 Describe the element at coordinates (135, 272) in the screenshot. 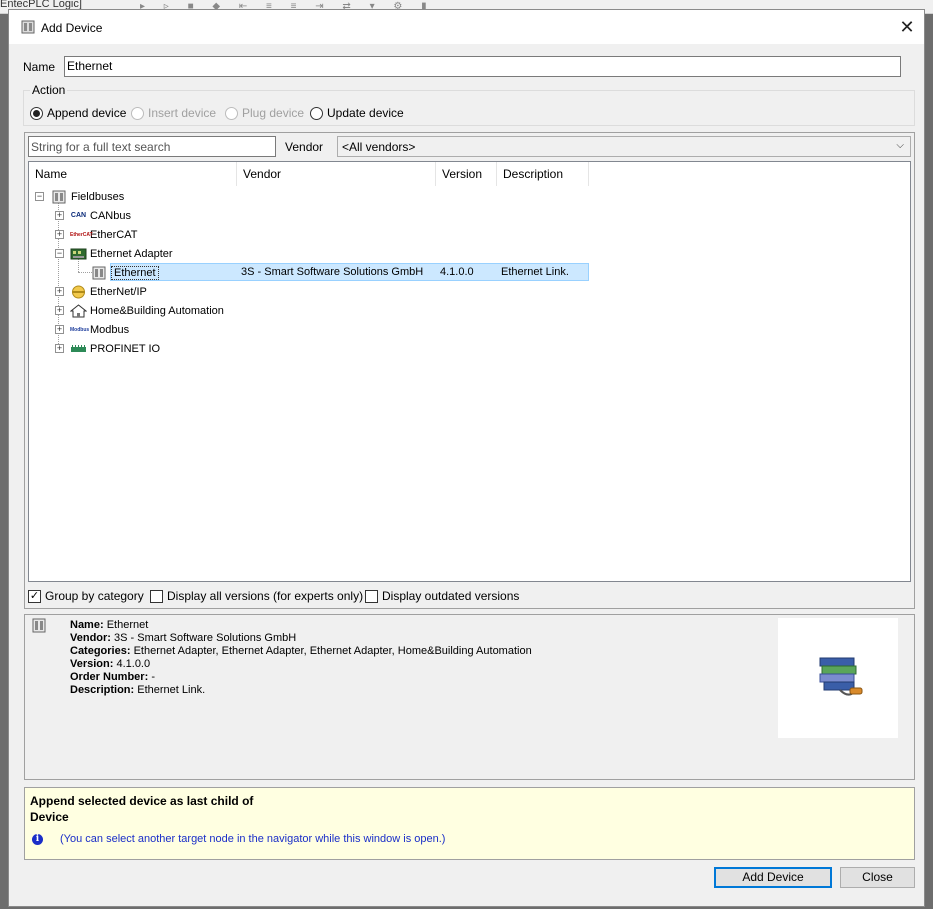

I see `tree-item-label: Ethernet` at that location.